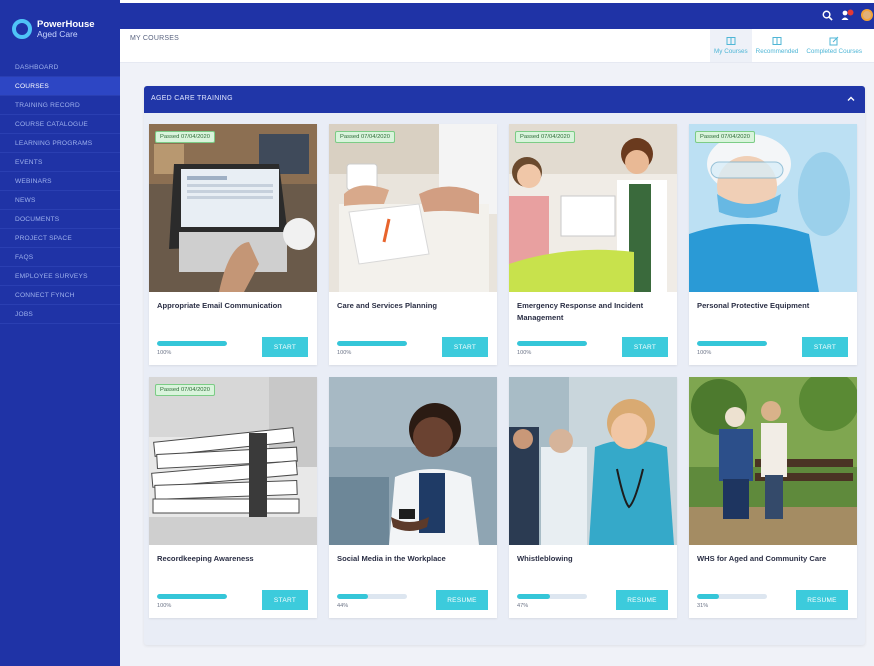  What do you see at coordinates (847, 15) in the screenshot?
I see `notification-icon` at bounding box center [847, 15].